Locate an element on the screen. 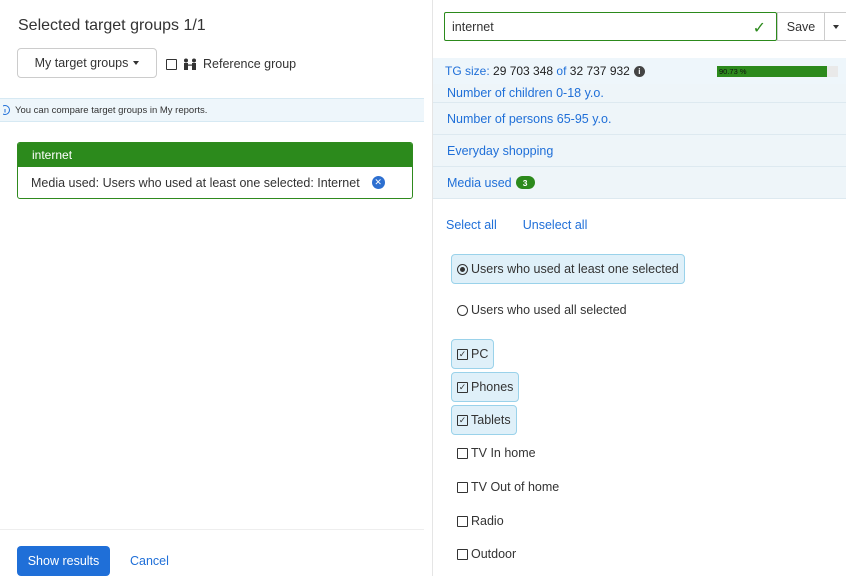 Image resolution: width=846 pixels, height=576 pixels. save-button: Save is located at coordinates (801, 26).